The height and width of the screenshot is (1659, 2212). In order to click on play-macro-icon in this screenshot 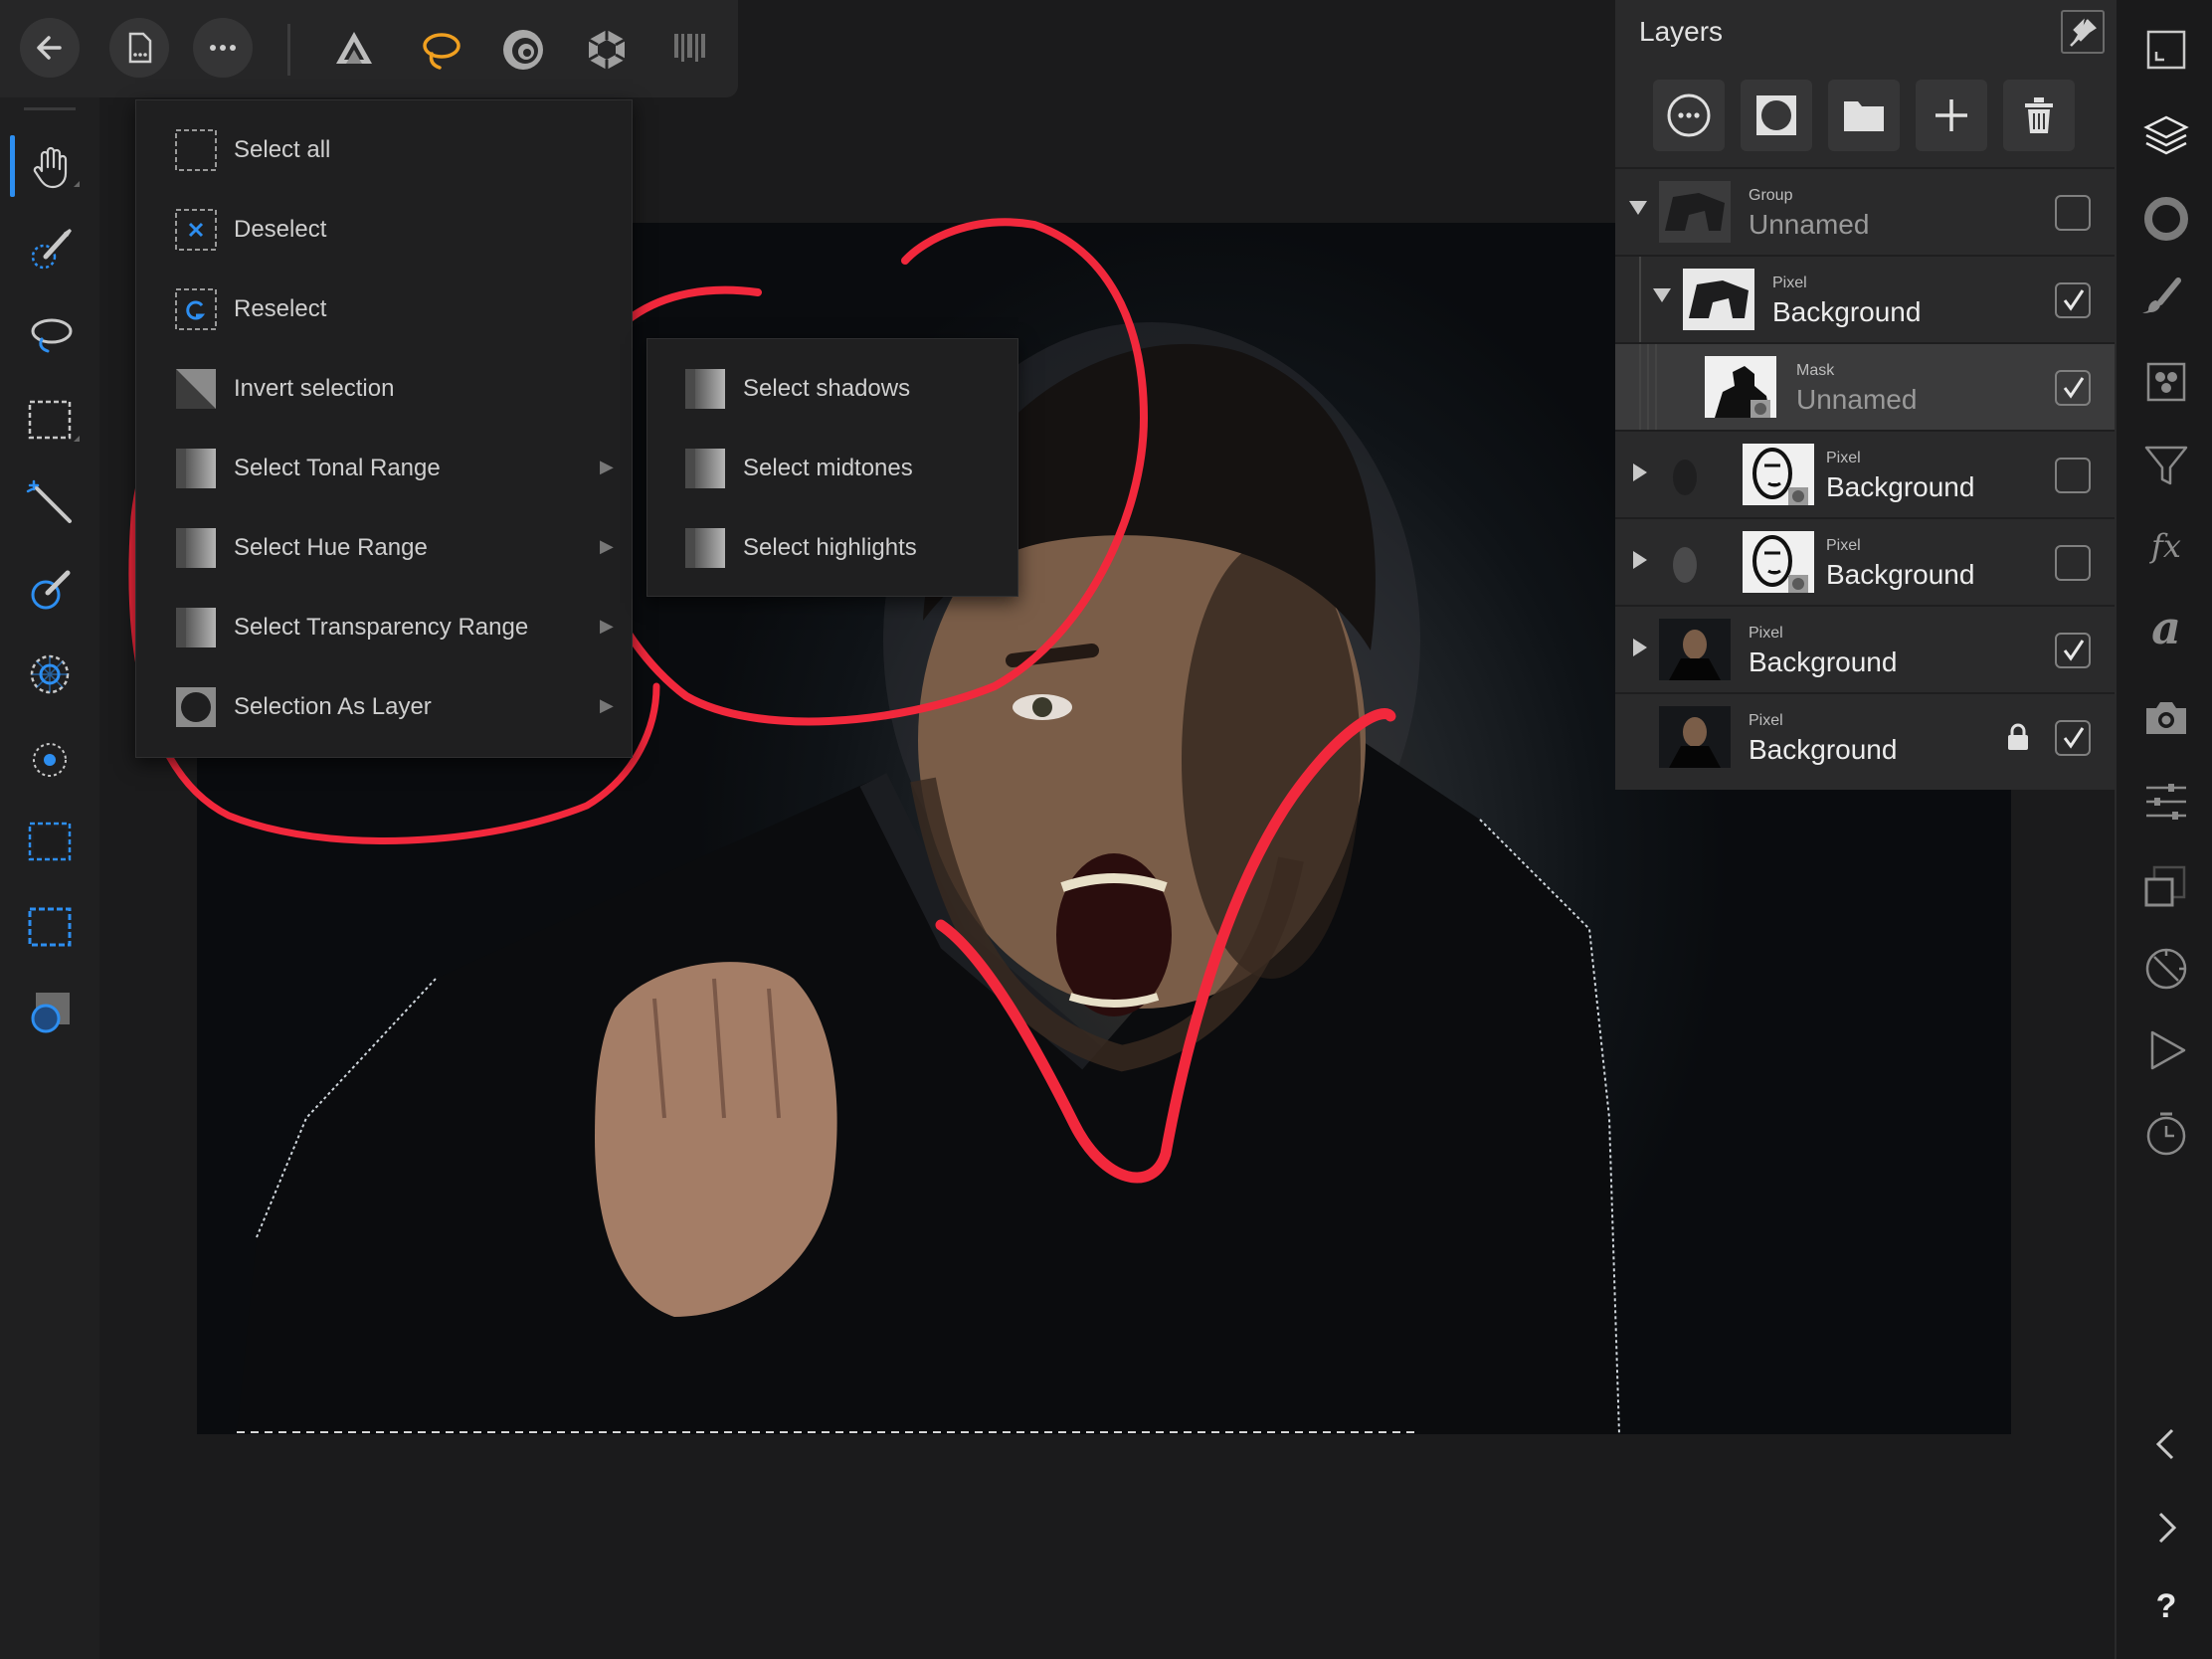, I will do `click(2168, 1050)`.